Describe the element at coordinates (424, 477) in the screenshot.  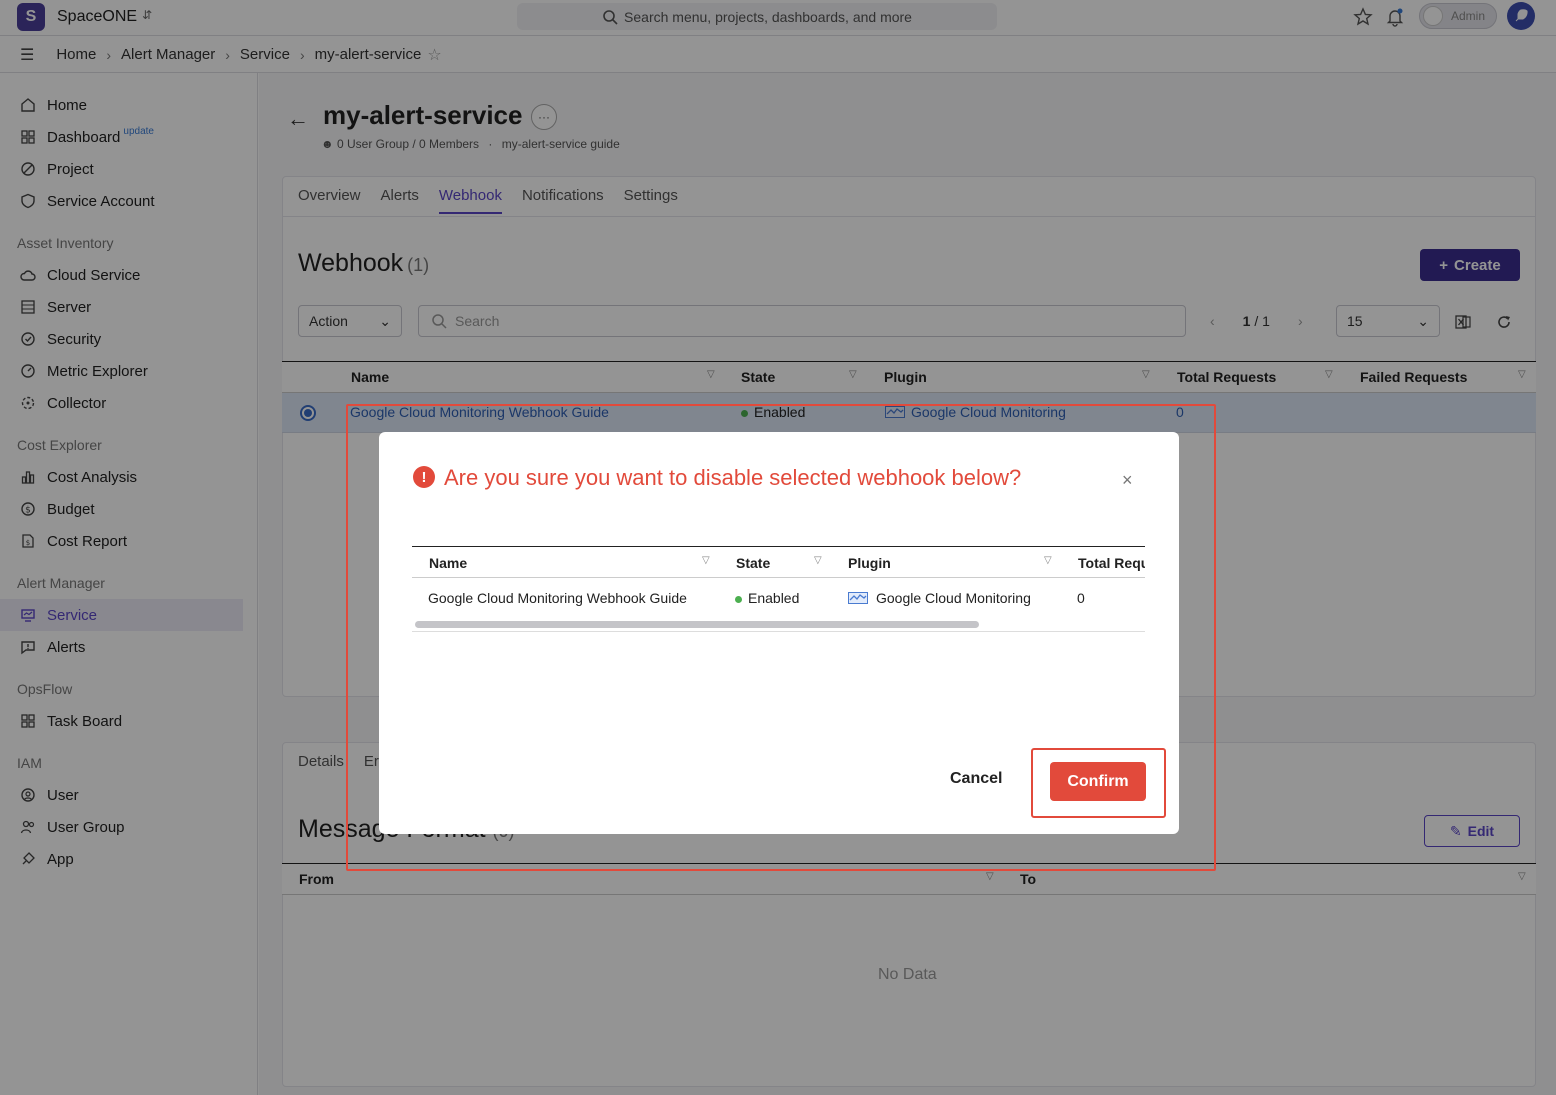
I see `alert-circle-icon: !` at that location.